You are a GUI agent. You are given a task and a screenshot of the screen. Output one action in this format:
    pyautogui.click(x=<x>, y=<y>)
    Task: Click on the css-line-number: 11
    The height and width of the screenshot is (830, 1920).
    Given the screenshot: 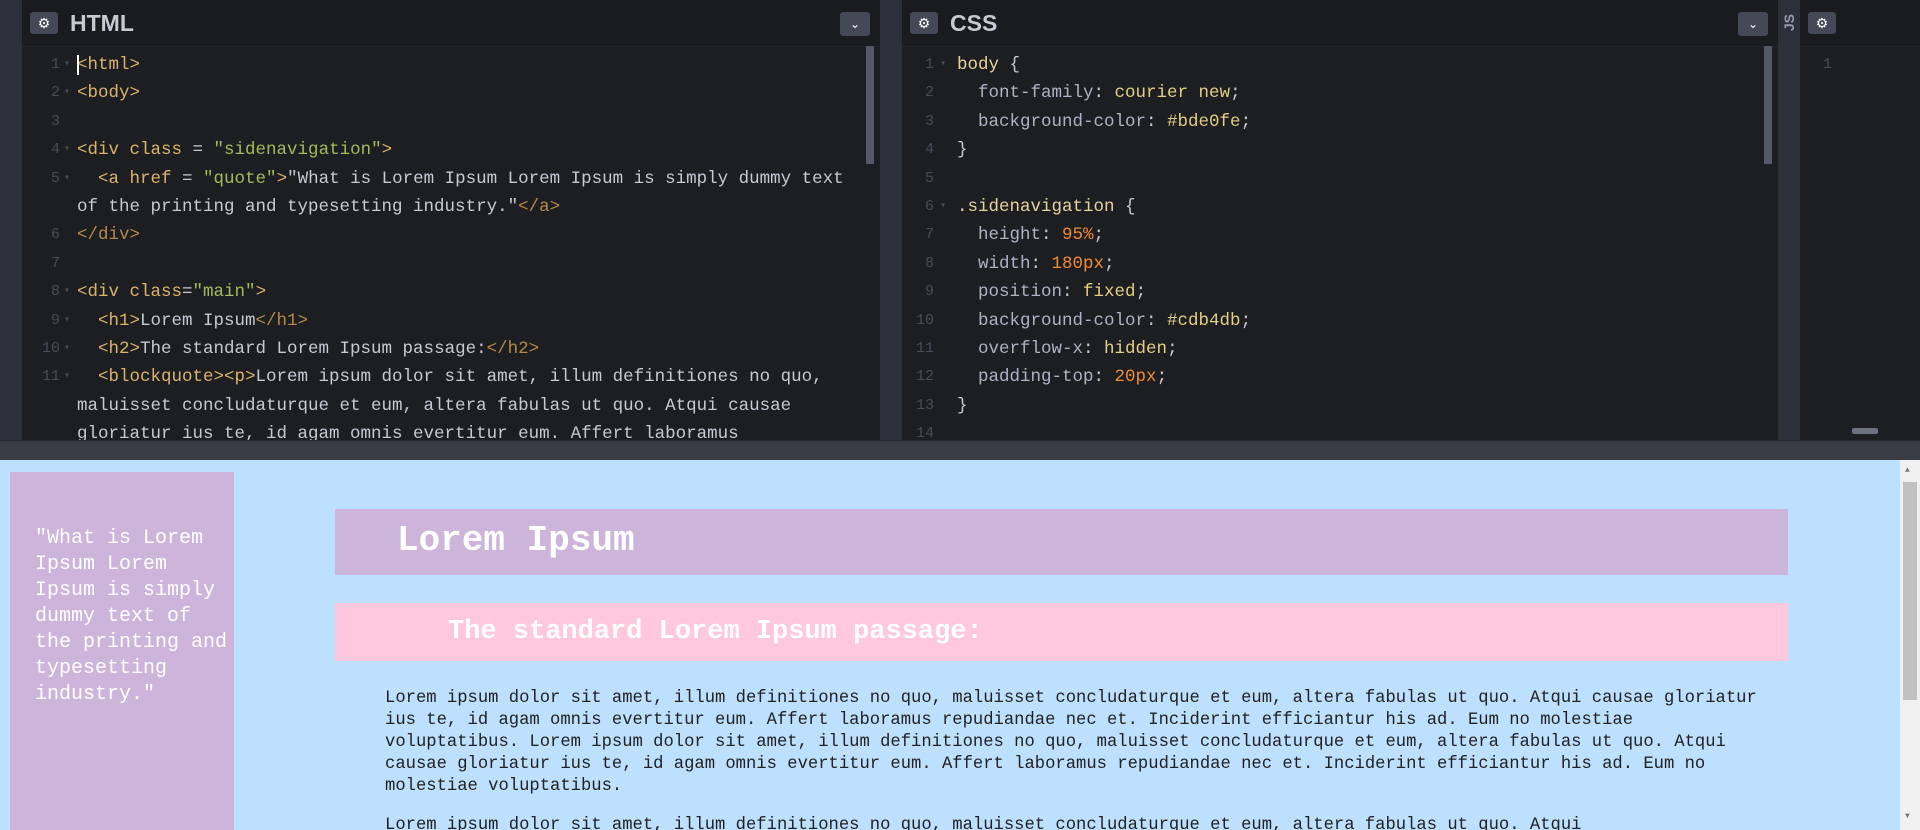 What is the action you would take?
    pyautogui.click(x=924, y=348)
    